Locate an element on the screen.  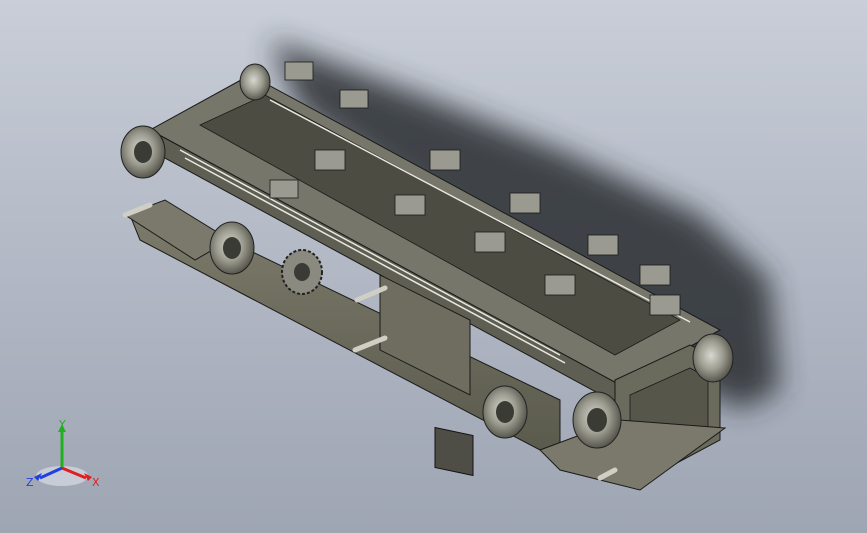
base-plate-right is located at coordinates (633, 455).